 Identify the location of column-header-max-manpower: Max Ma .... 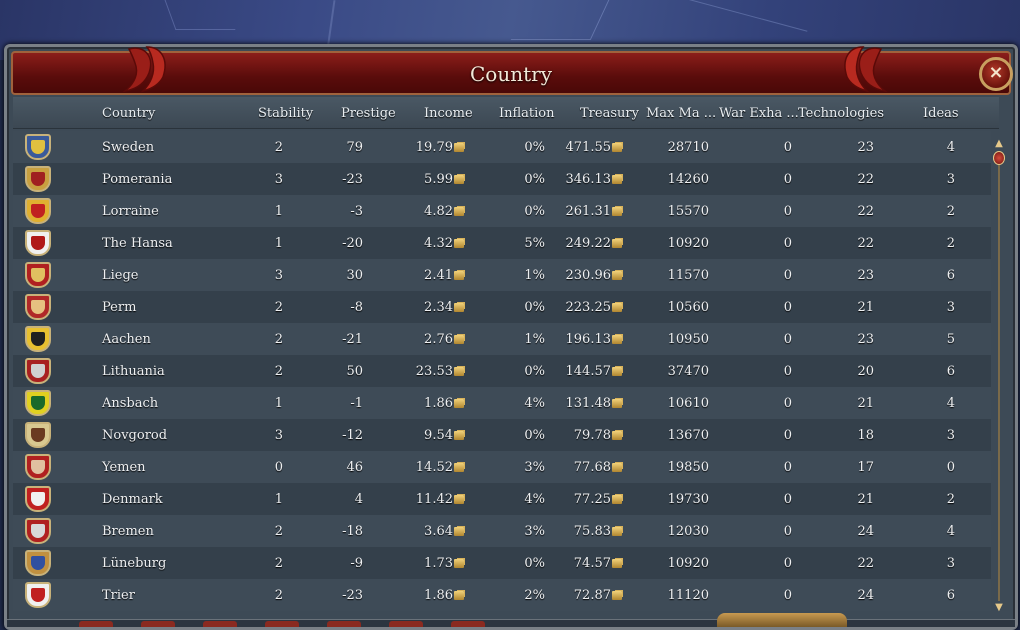
(681, 113).